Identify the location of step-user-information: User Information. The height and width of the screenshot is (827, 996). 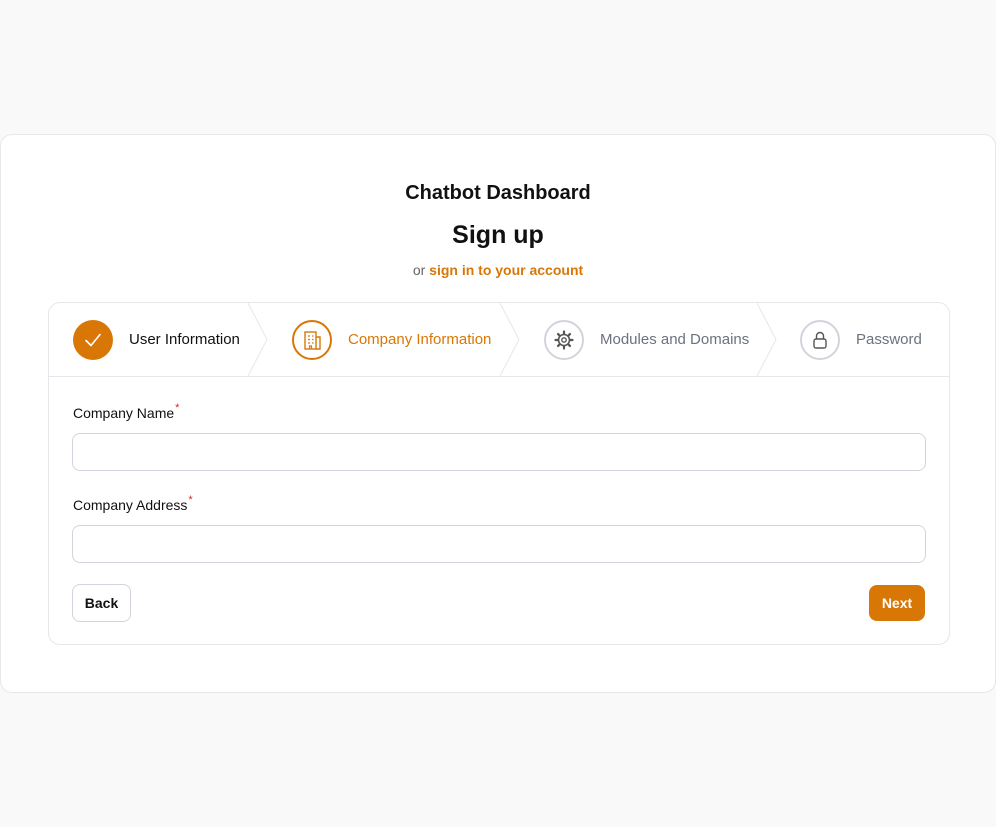
(156, 339).